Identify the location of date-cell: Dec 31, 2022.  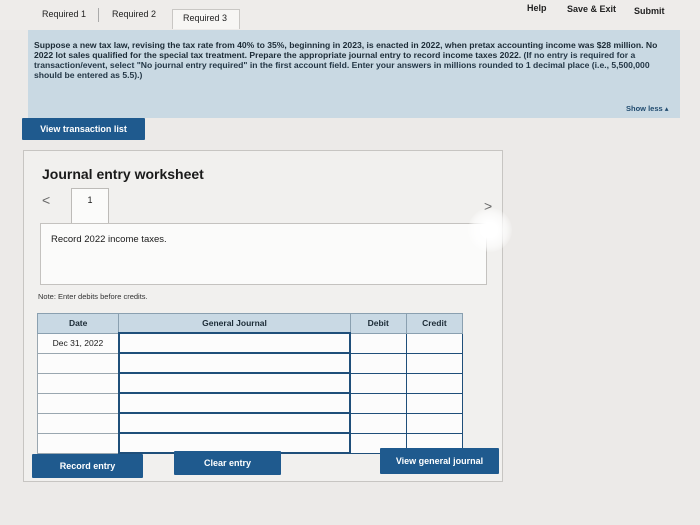
(78, 343).